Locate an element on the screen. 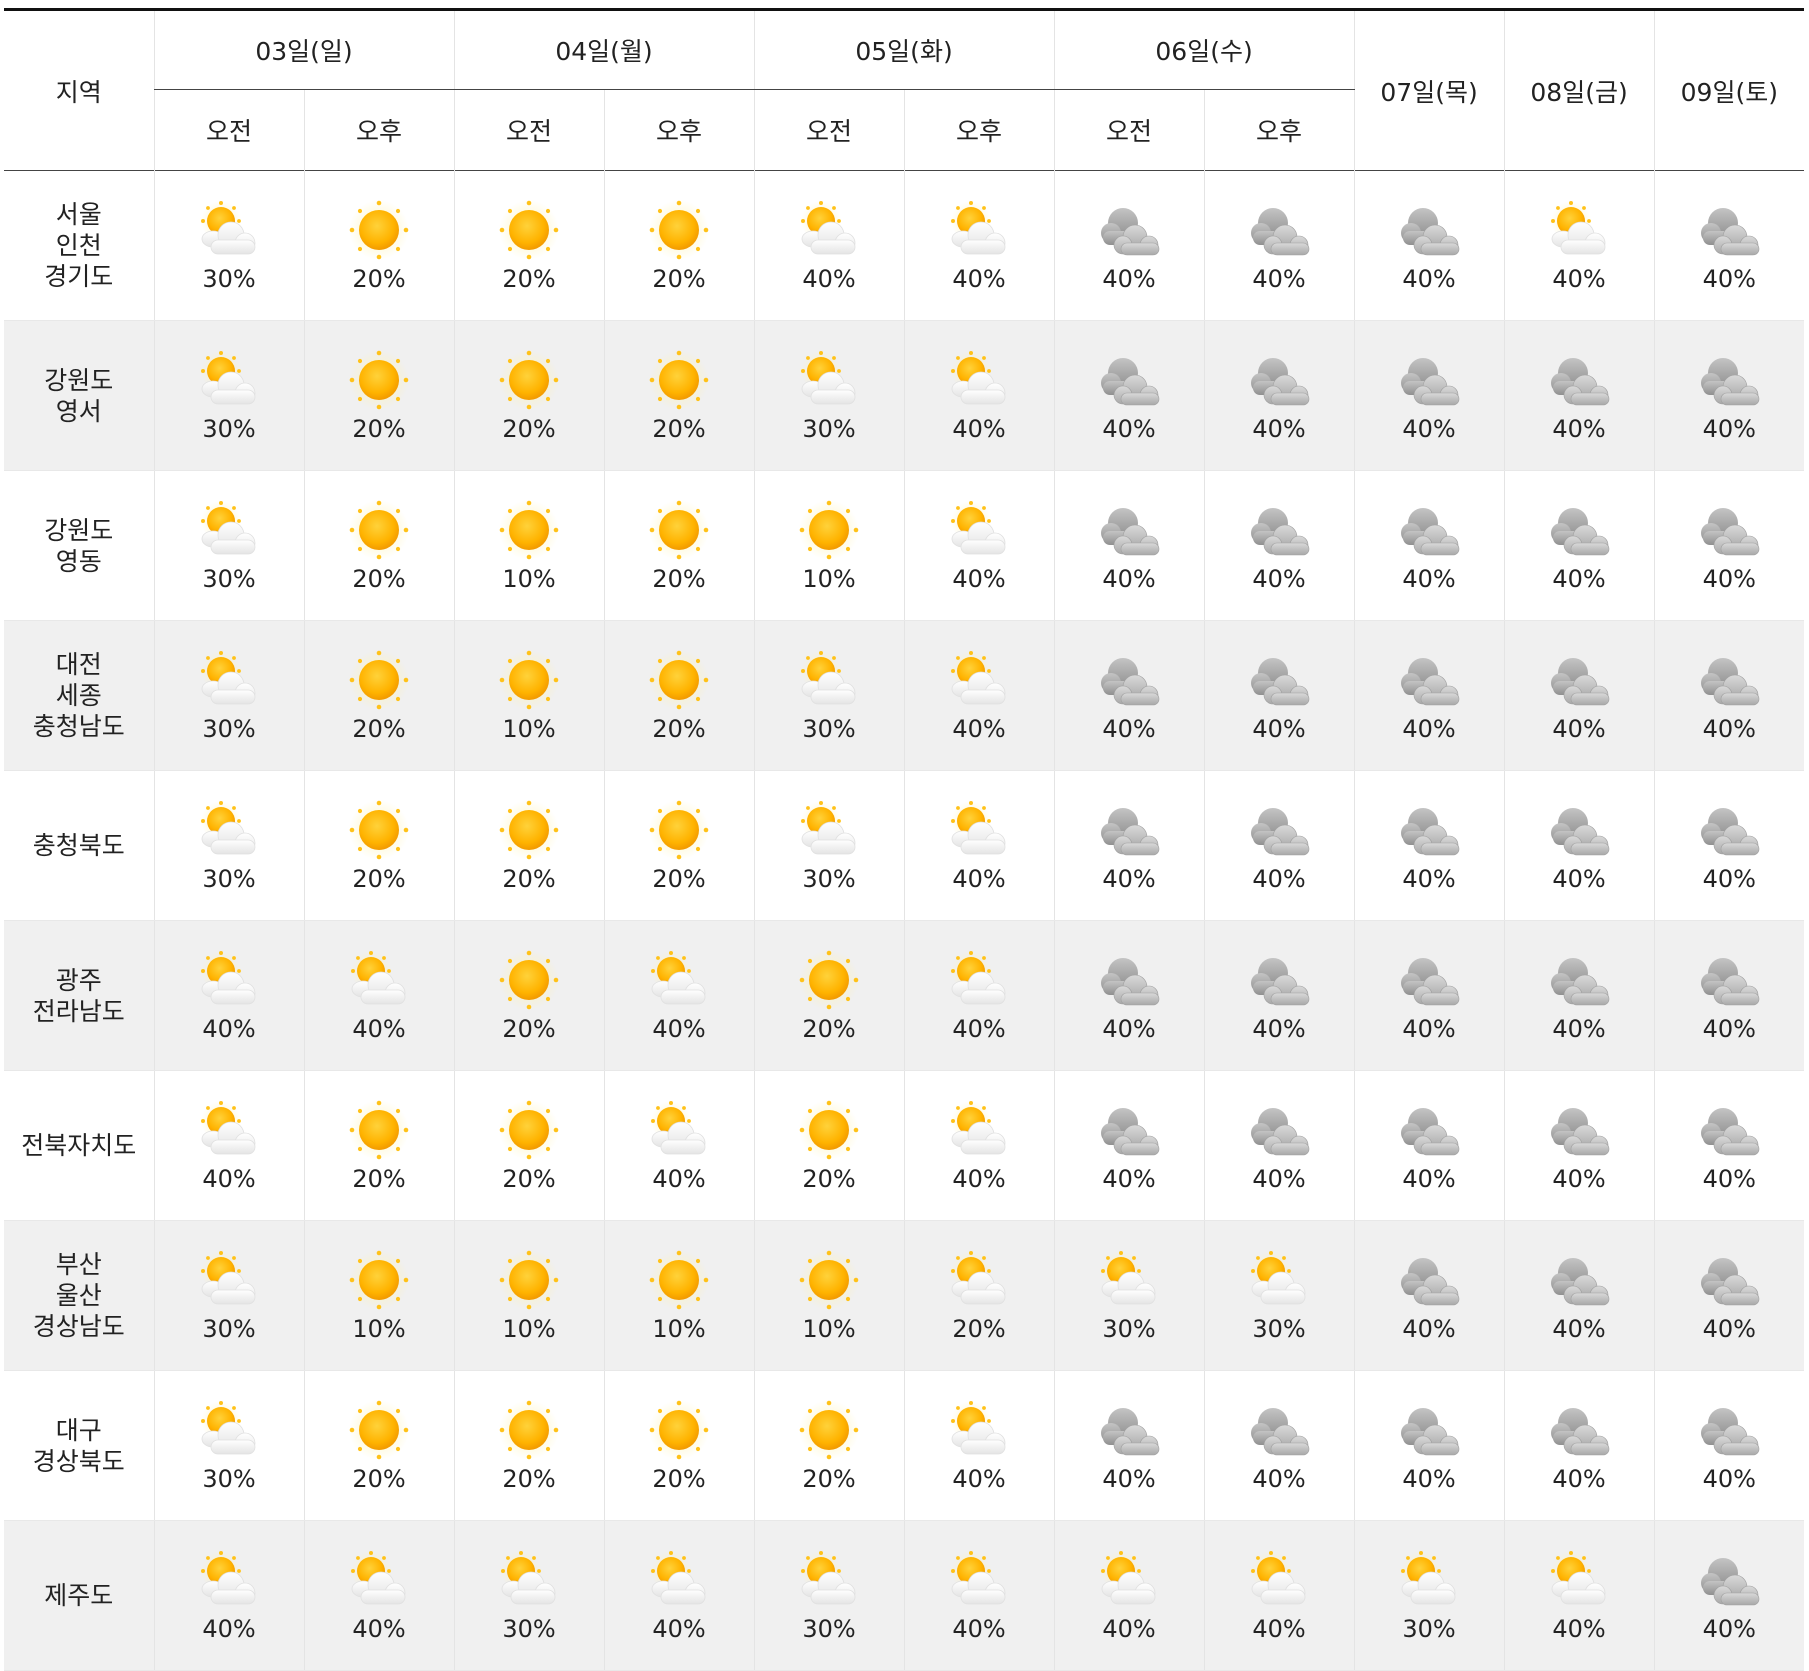 This screenshot has height=1671, width=1809. table-row: 서울 인천 경기도 30% 20% 20% 20% 40% 40% 40% 40% 40% 40% 40% is located at coordinates (904, 245).